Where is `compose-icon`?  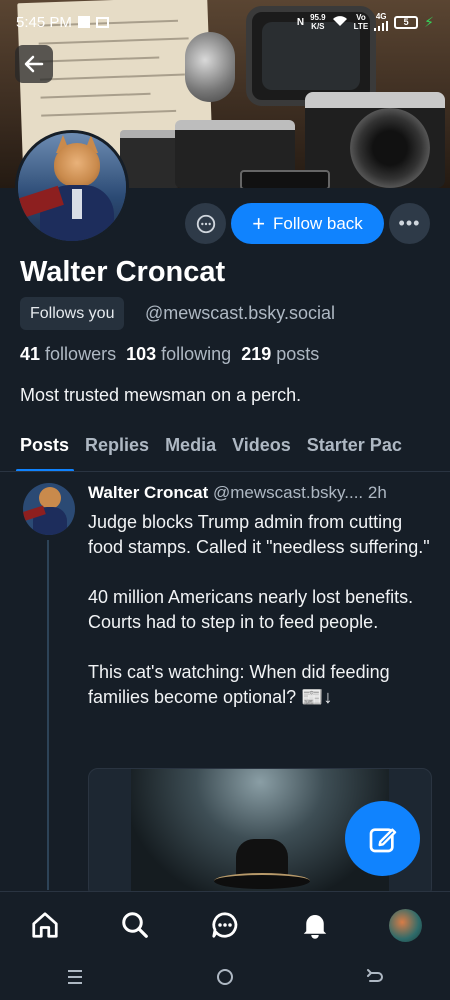
compose-icon is located at coordinates (382, 839).